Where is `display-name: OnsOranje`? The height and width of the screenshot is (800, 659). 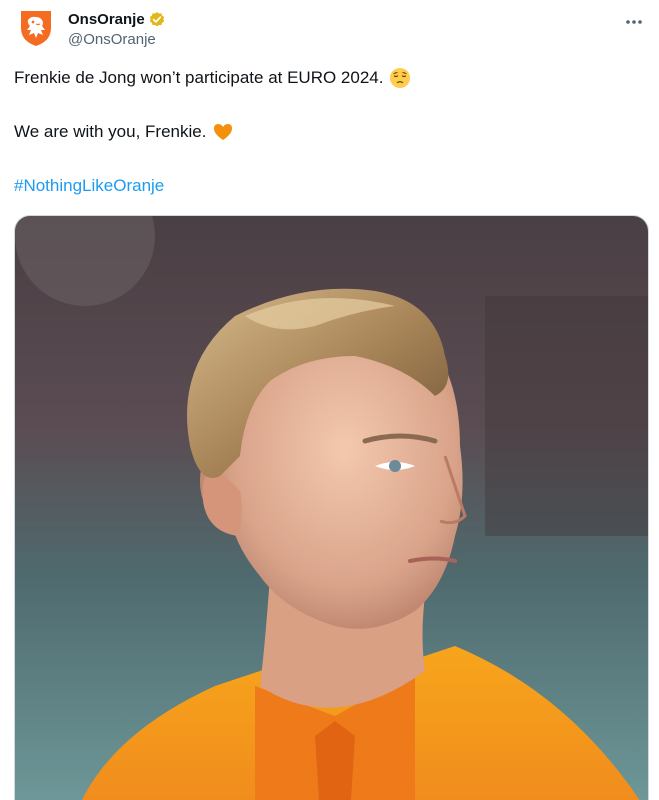
display-name: OnsOranje is located at coordinates (106, 20).